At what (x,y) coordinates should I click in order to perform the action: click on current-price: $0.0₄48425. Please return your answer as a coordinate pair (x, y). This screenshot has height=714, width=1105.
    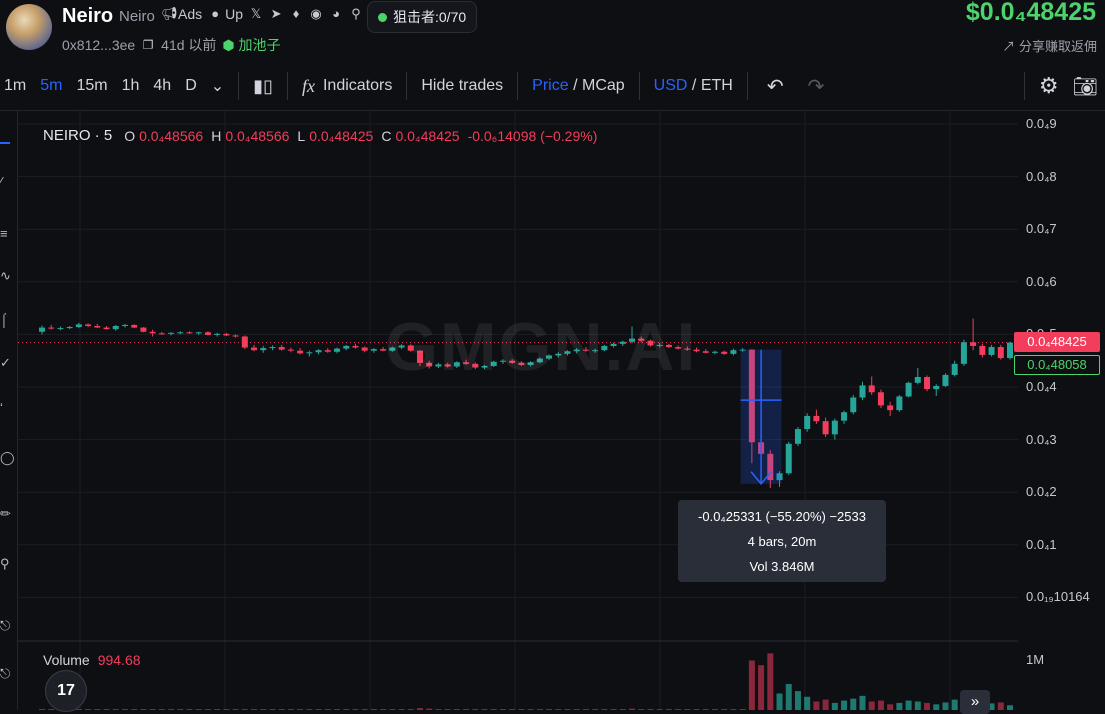
    Looking at the image, I should click on (1030, 13).